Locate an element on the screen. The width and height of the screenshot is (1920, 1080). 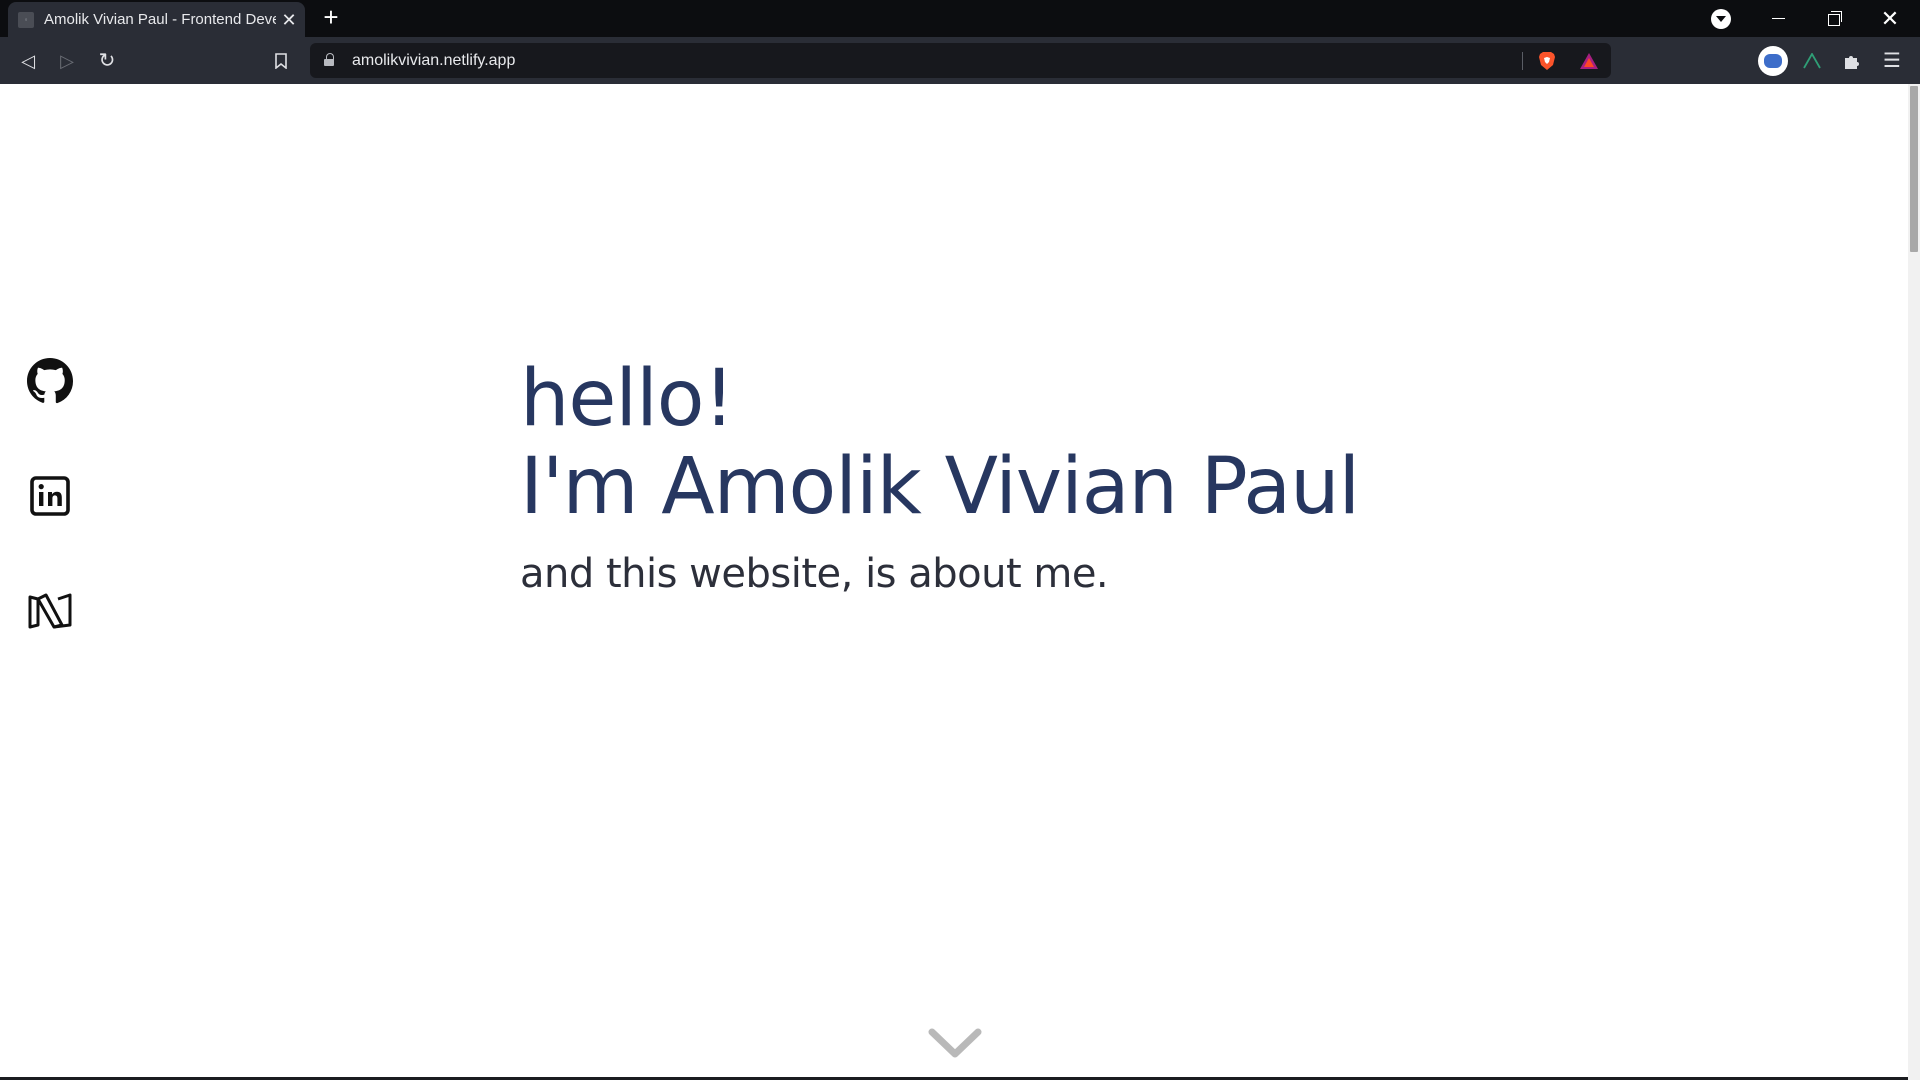
new-tab-button: + is located at coordinates (331, 17).